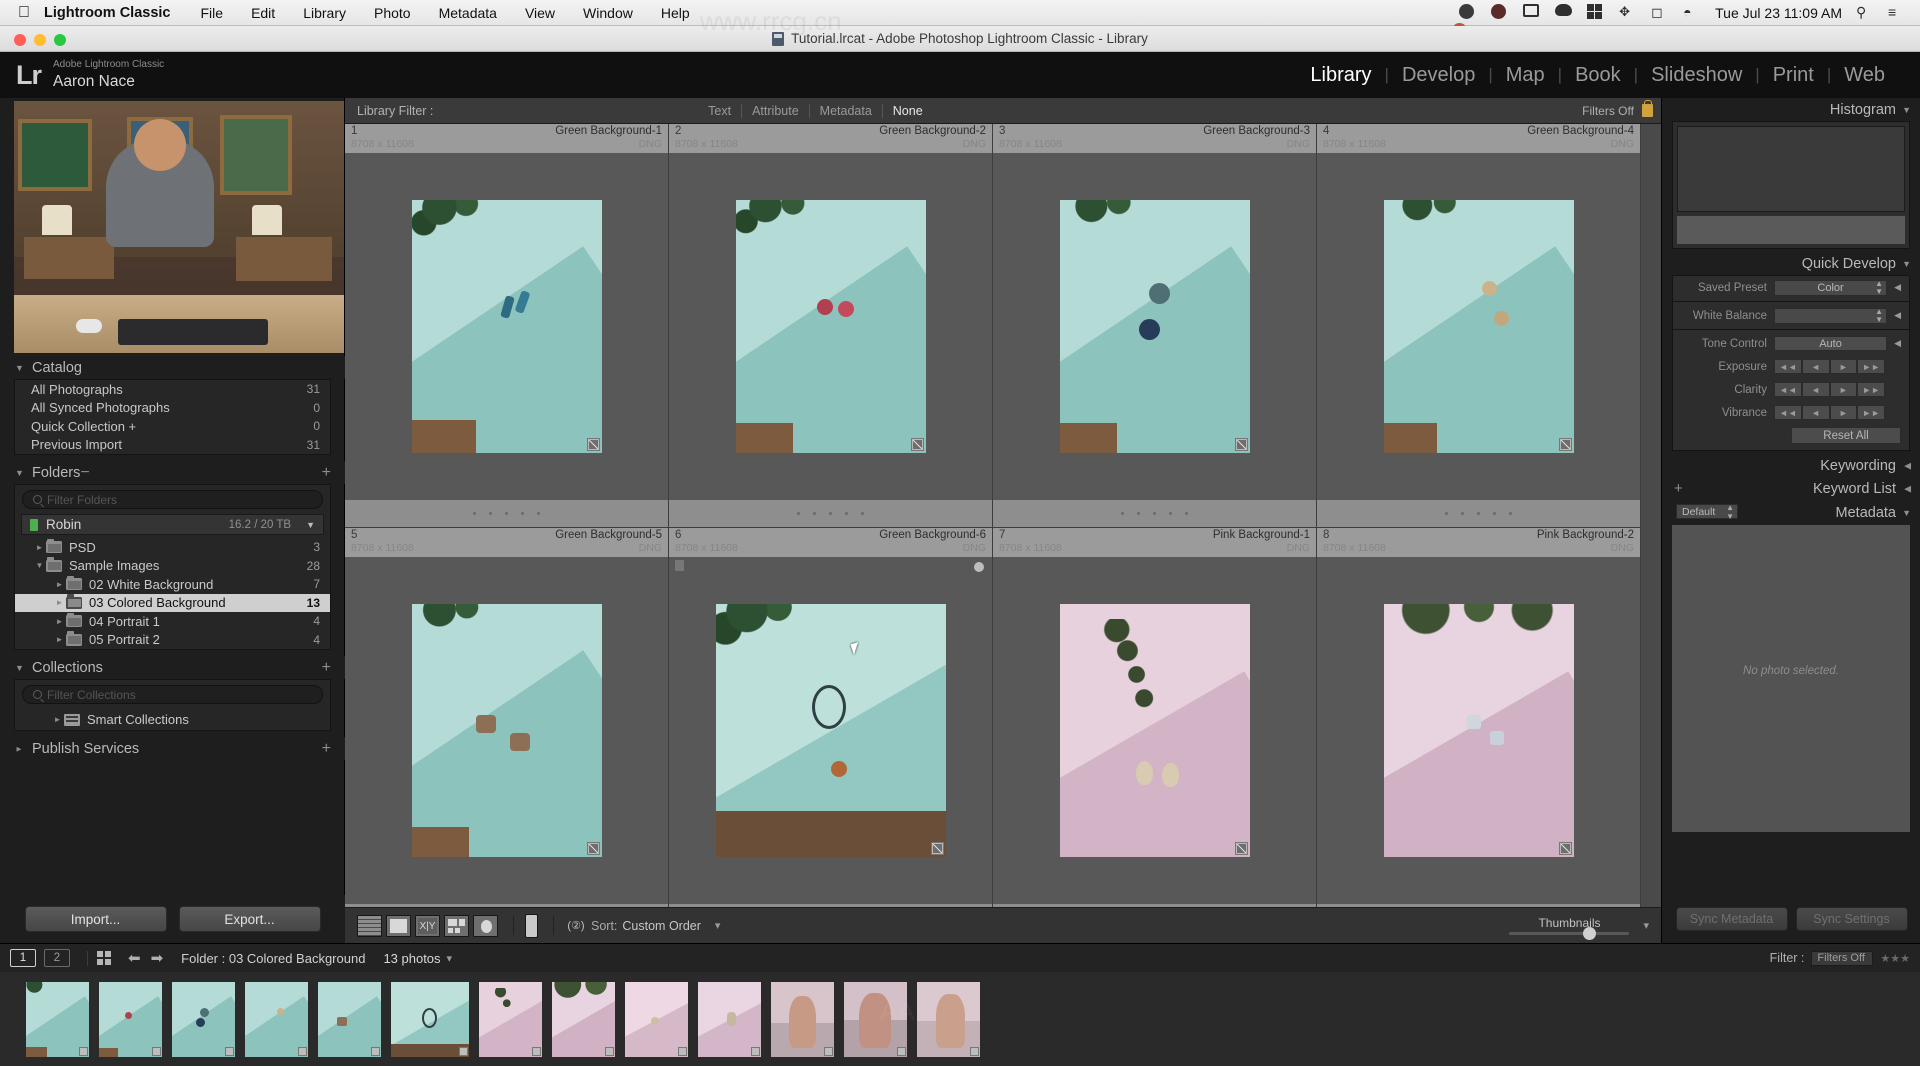 This screenshot has width=1920, height=1066. I want to click on loupe-view-icon, so click(398, 925).